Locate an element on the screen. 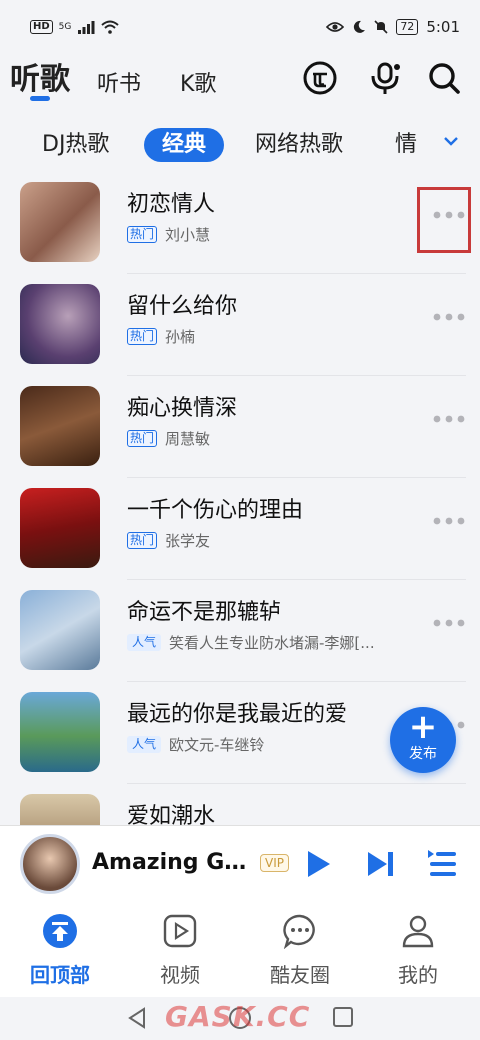 The image size is (480, 1040). song-title: 留什么给你 is located at coordinates (182, 306).